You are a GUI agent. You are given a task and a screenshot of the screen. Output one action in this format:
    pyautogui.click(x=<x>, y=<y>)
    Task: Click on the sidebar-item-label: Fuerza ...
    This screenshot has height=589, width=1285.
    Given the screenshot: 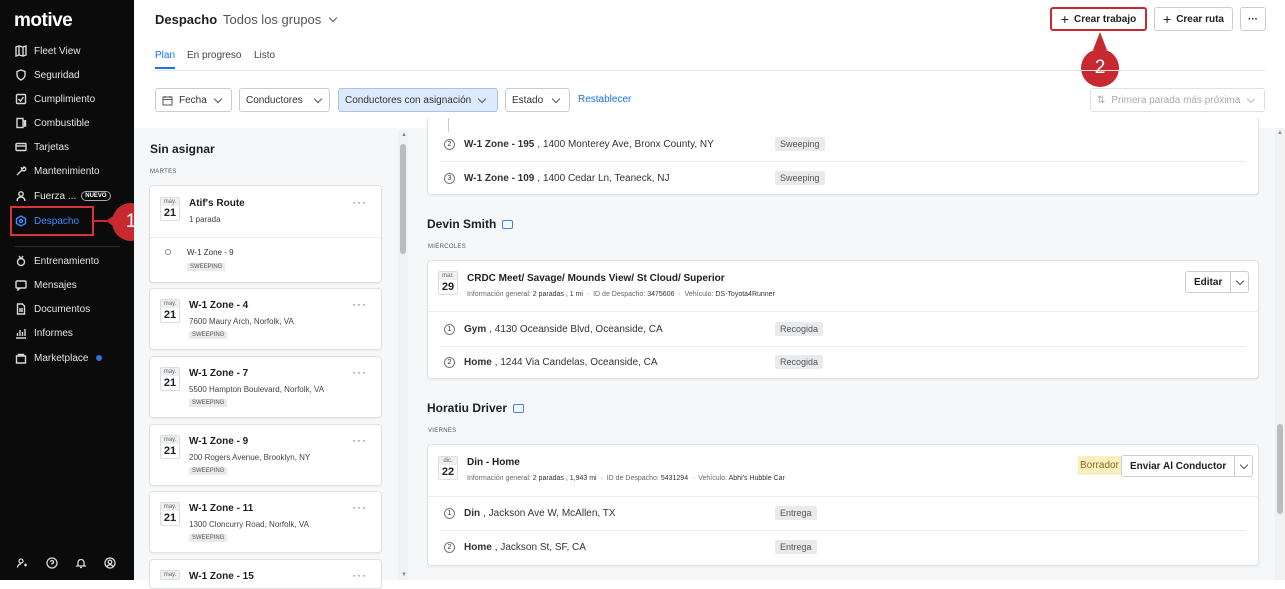 What is the action you would take?
    pyautogui.click(x=55, y=196)
    